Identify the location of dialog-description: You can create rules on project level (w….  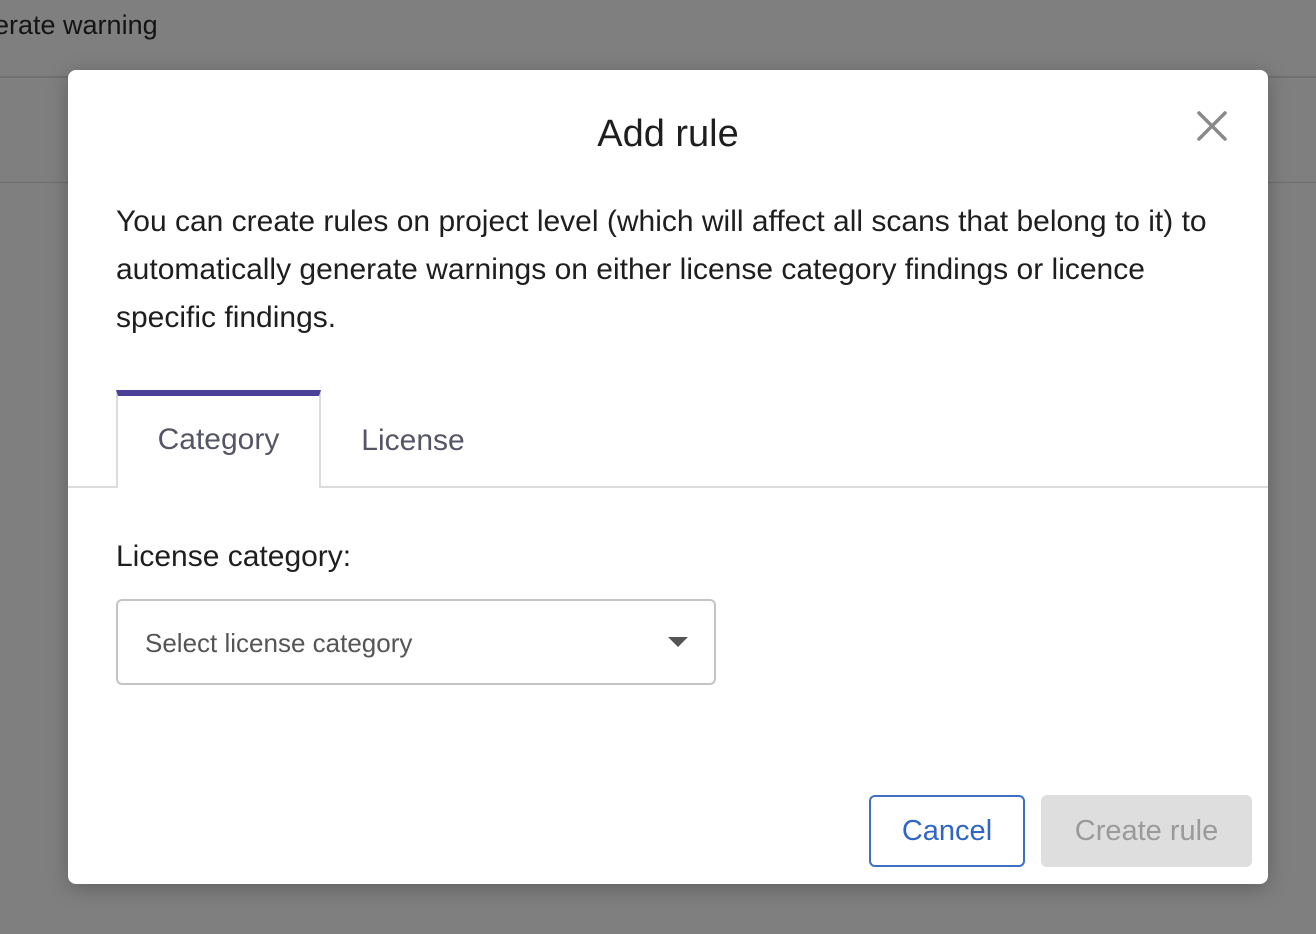
(661, 269).